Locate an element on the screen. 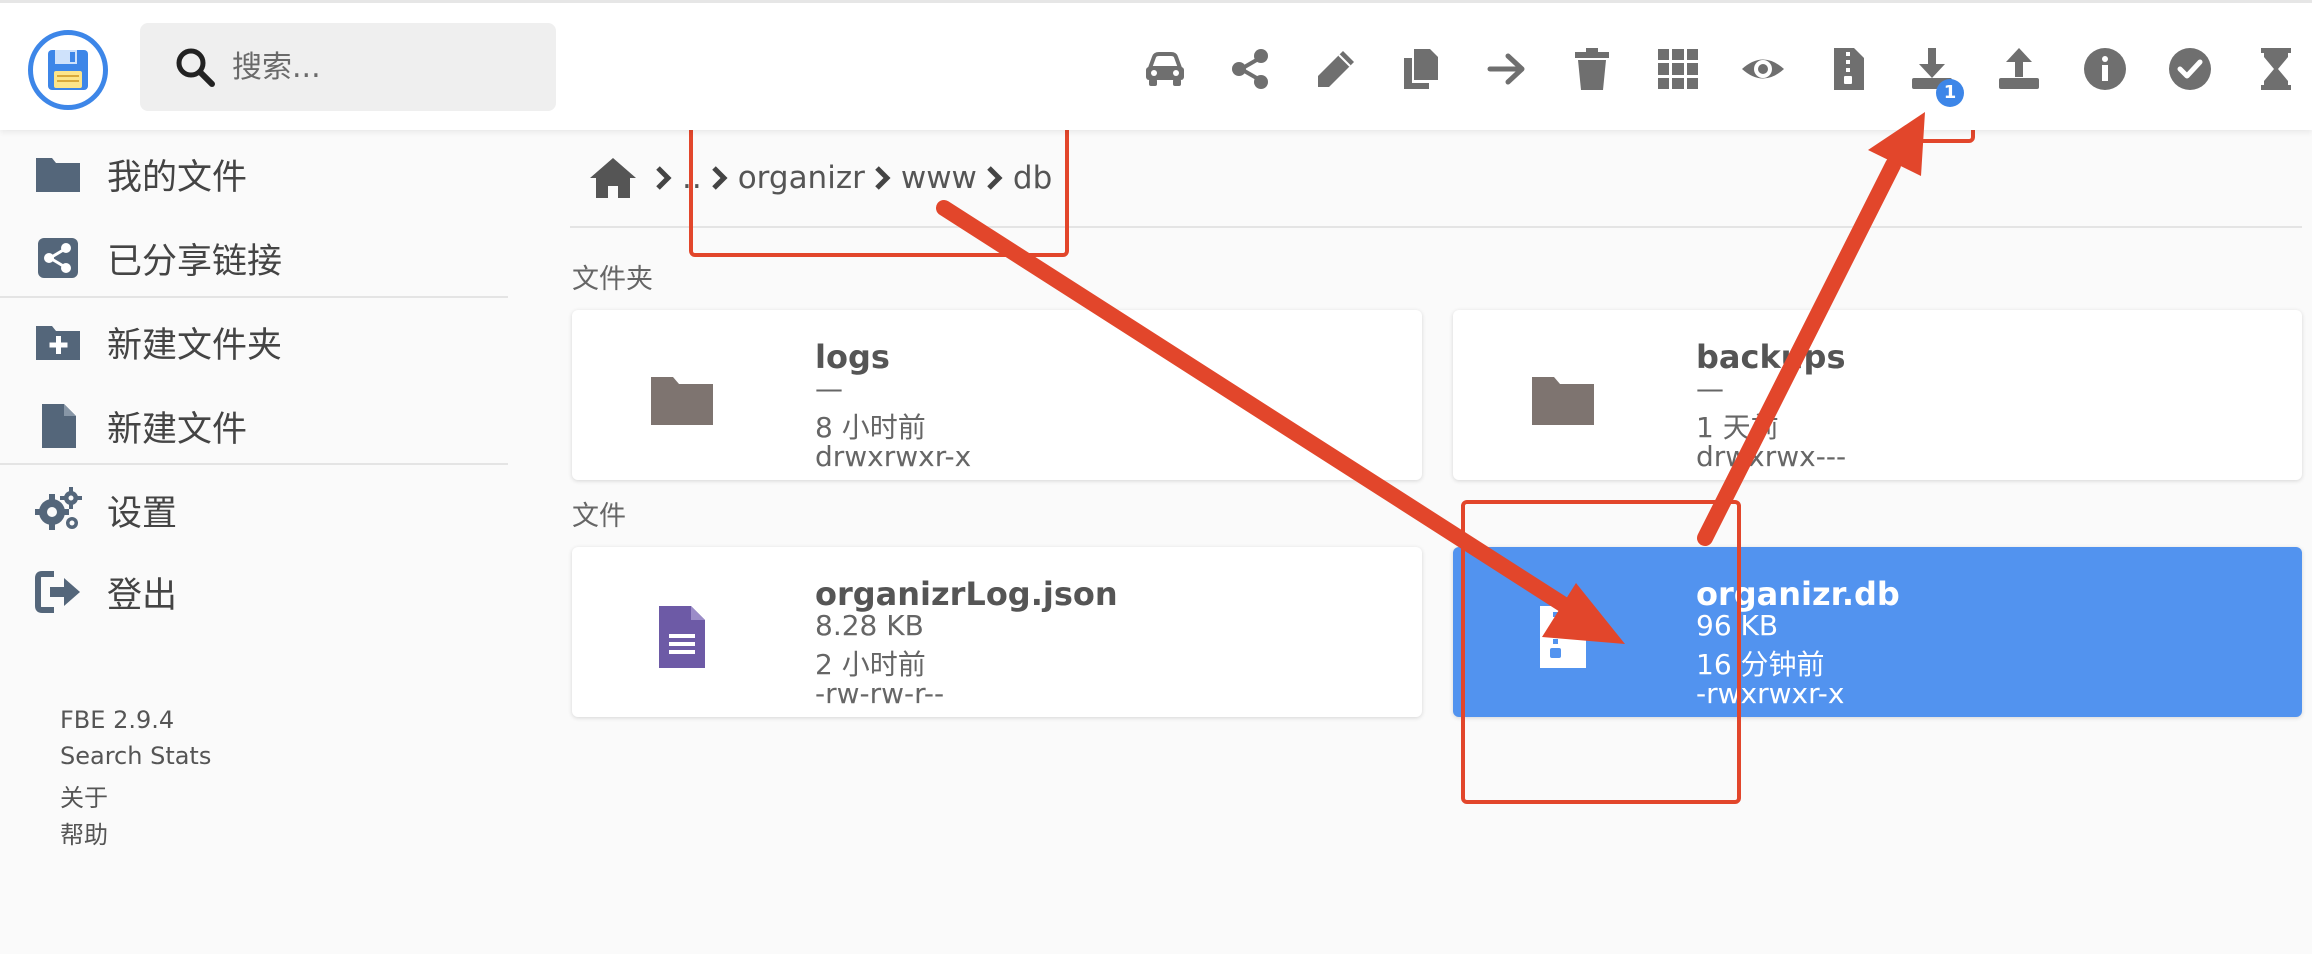 This screenshot has height=954, width=2312. section-heading-files: 文件 is located at coordinates (599, 516).